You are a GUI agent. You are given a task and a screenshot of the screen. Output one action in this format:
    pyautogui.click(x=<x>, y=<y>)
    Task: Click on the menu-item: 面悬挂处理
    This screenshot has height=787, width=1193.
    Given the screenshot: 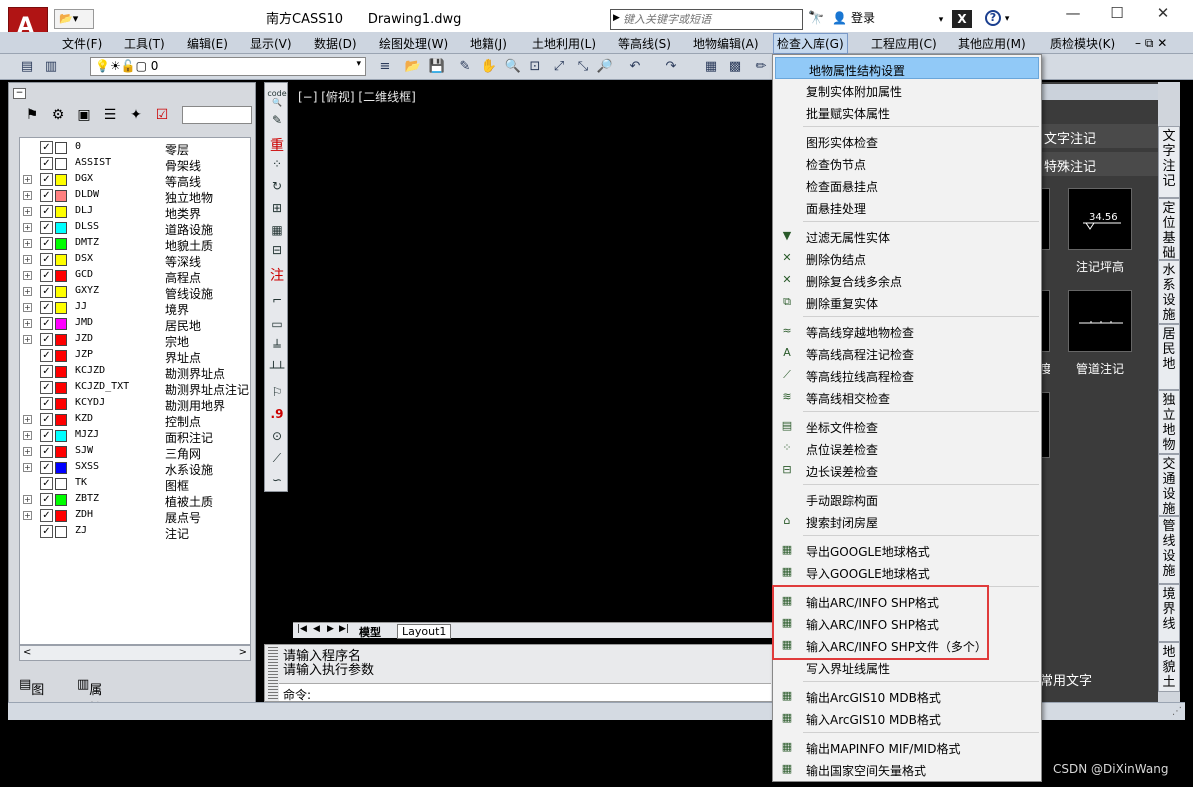 What is the action you would take?
    pyautogui.click(x=907, y=207)
    